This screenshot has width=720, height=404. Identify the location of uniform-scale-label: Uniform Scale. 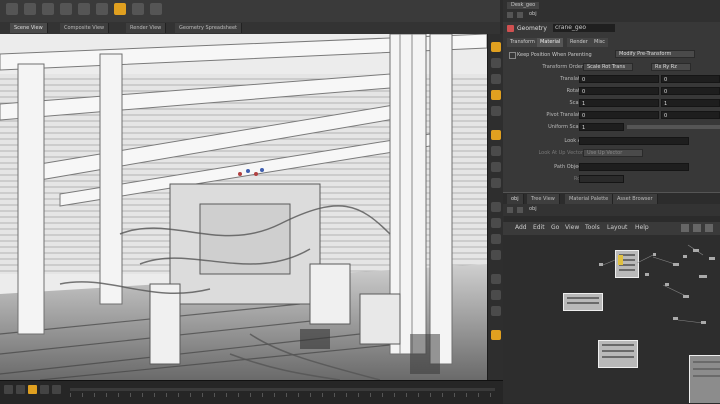
(565, 127).